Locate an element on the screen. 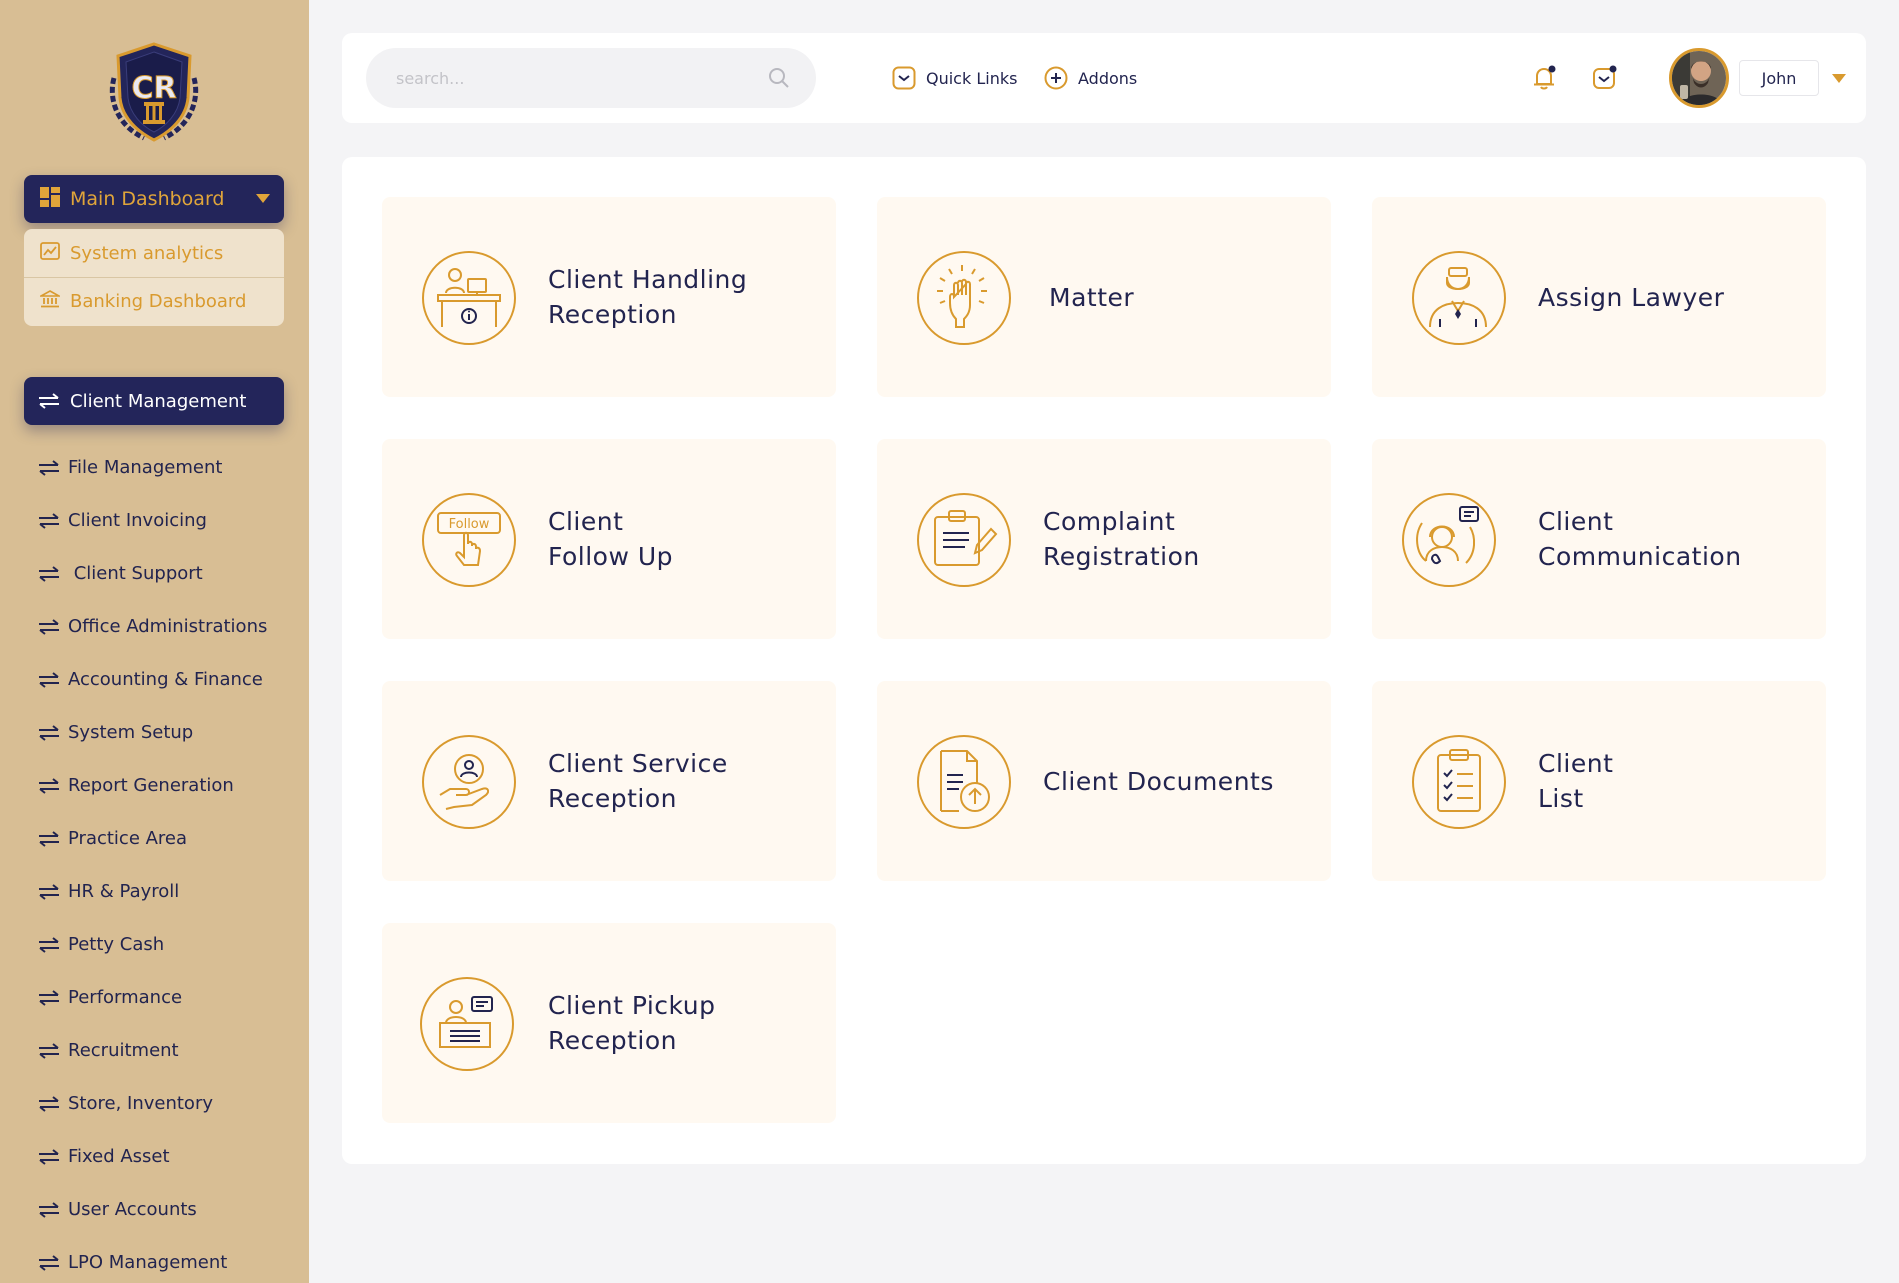 The width and height of the screenshot is (1899, 1283). card-client-documents: Client Documents is located at coordinates (1104, 781).